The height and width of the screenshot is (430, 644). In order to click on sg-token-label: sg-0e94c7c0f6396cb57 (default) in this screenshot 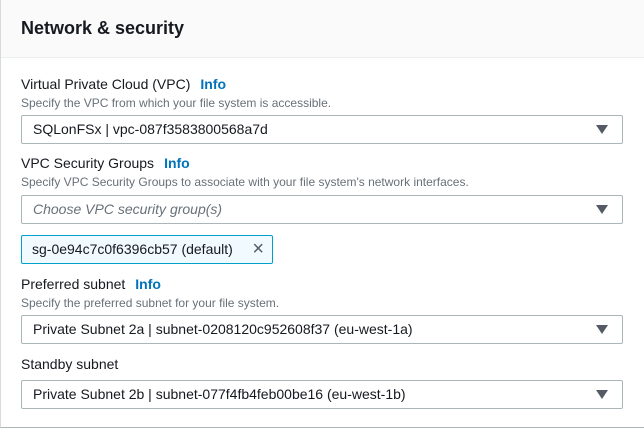, I will do `click(132, 249)`.